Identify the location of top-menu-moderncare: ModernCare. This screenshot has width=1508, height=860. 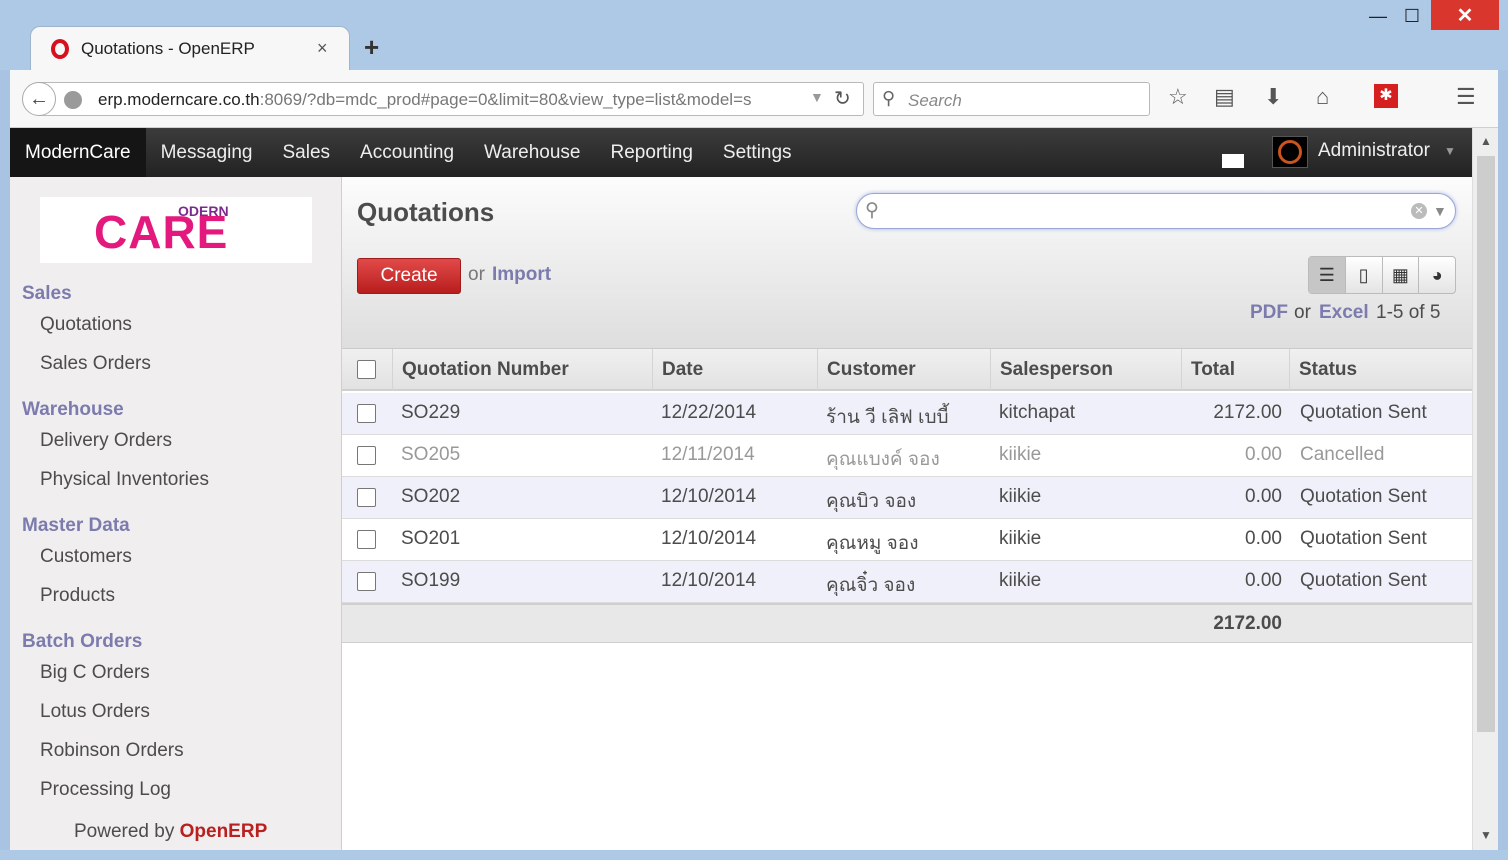
(78, 152).